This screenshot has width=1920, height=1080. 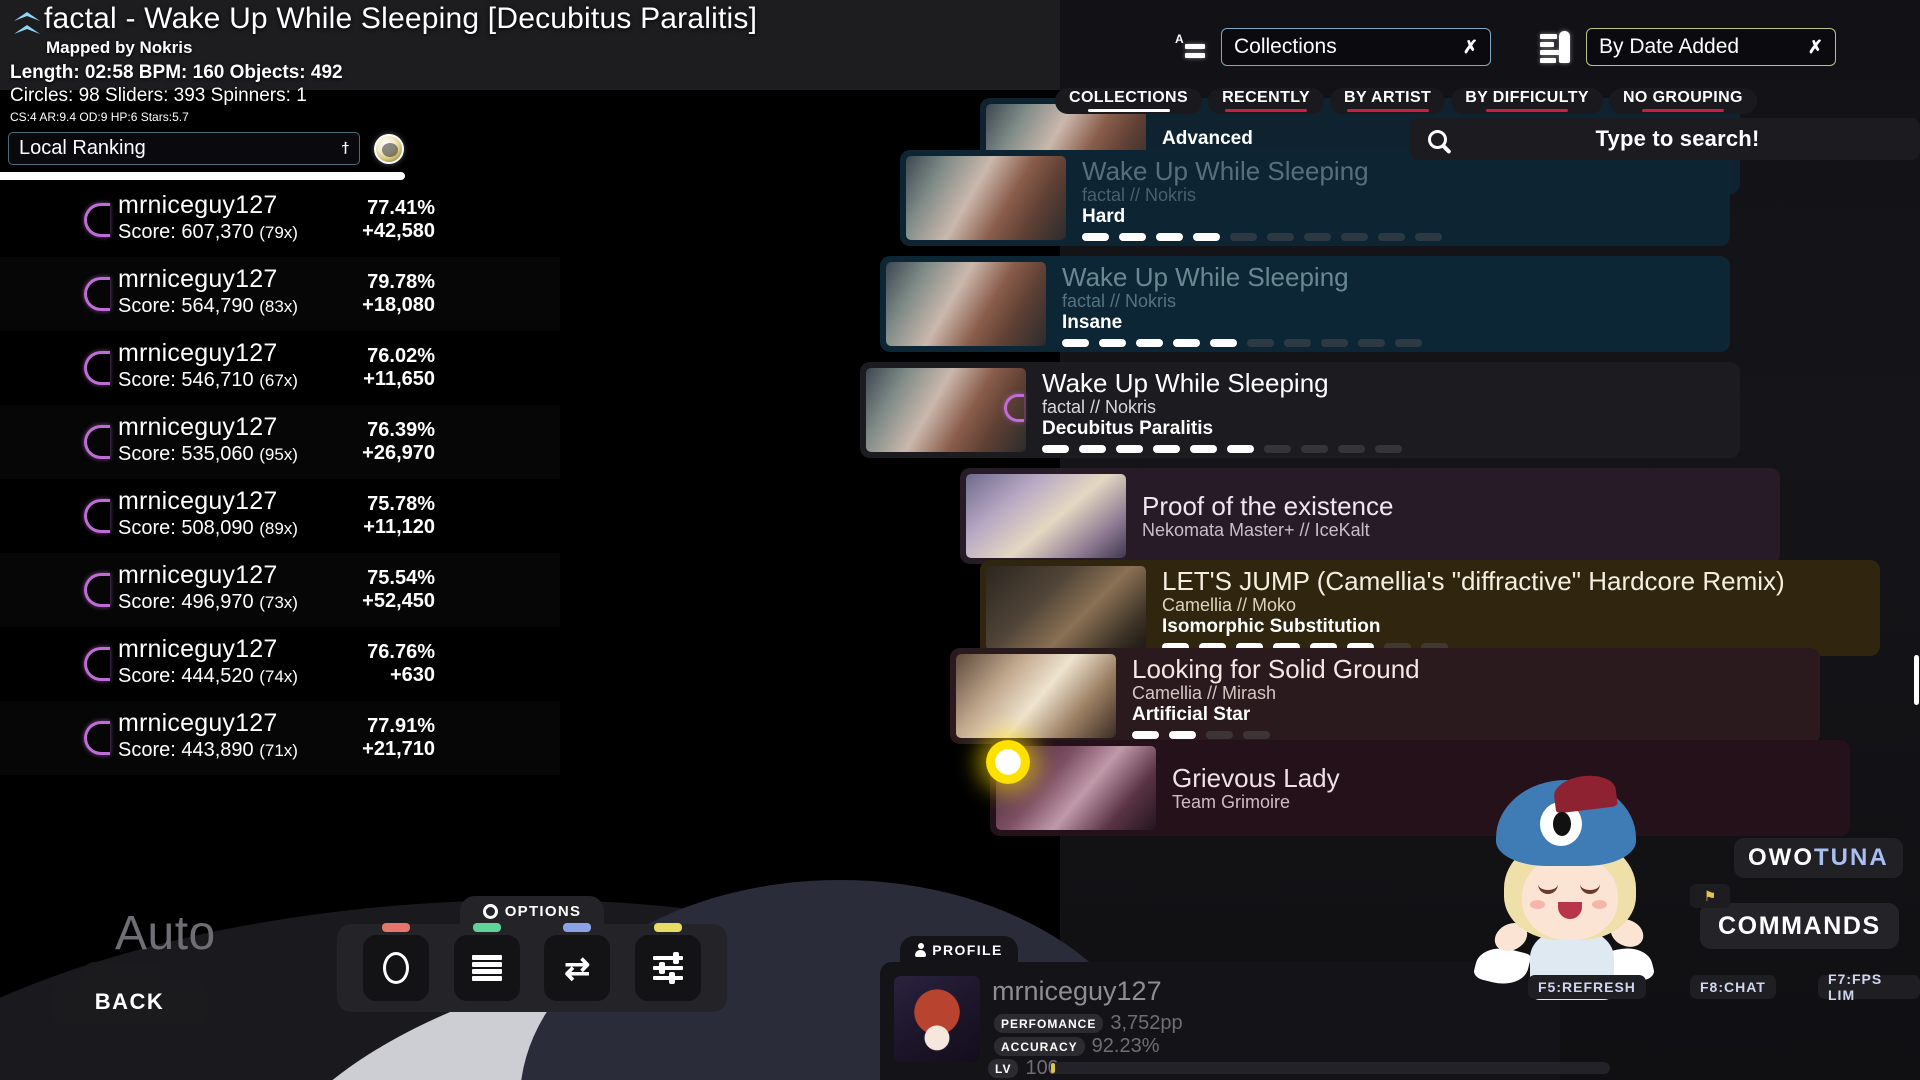 I want to click on beatmap-difficulty: Hard, so click(x=1104, y=216).